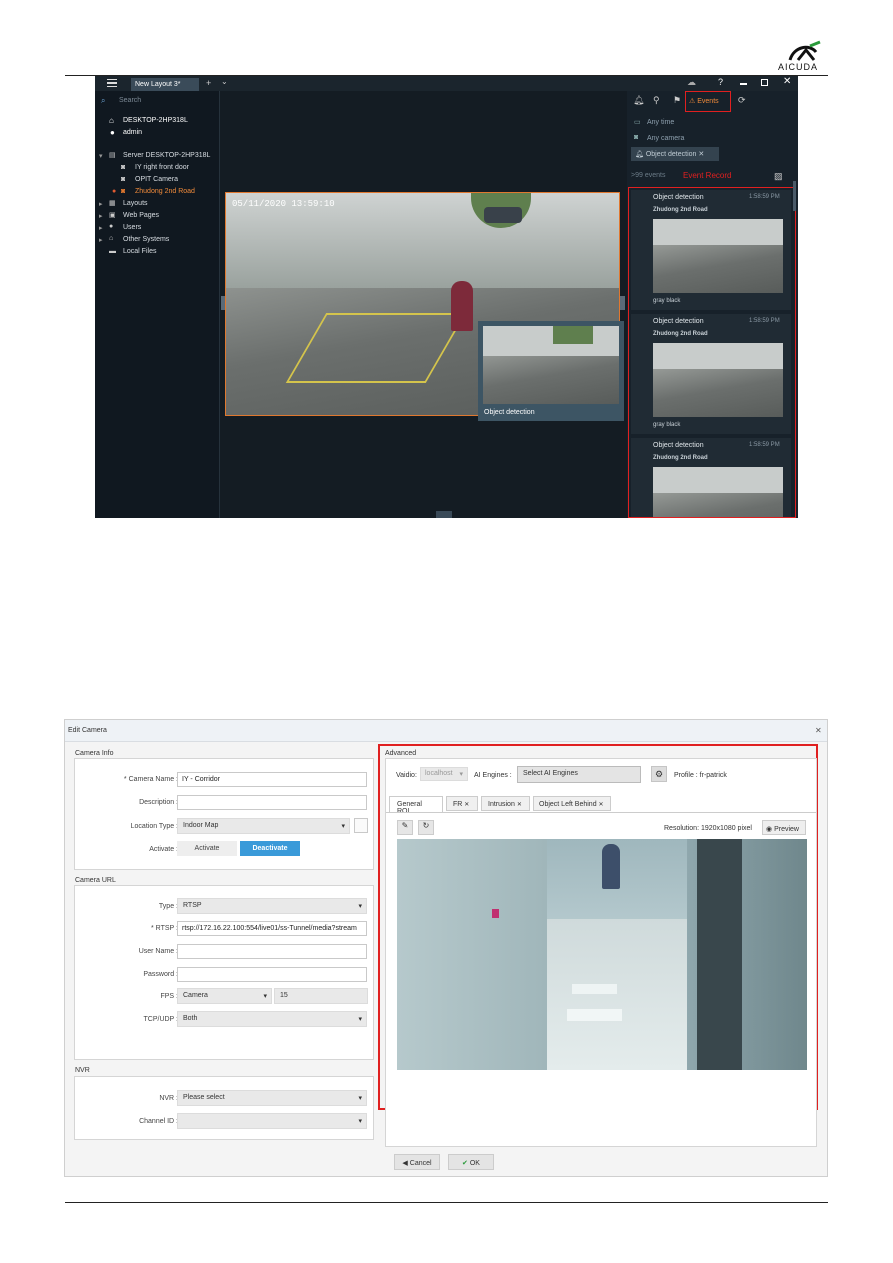 The width and height of the screenshot is (893, 1263). Describe the element at coordinates (132, 227) in the screenshot. I see `users-node: Users` at that location.